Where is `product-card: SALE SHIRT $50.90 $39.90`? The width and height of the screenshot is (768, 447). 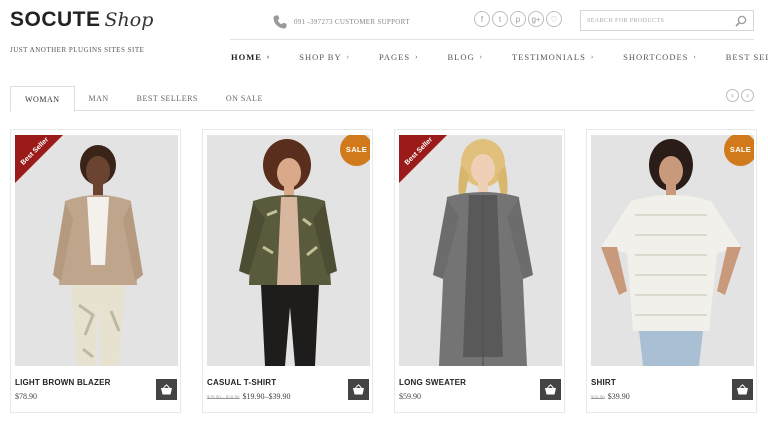 product-card: SALE SHIRT $50.90 $39.90 is located at coordinates (671, 271).